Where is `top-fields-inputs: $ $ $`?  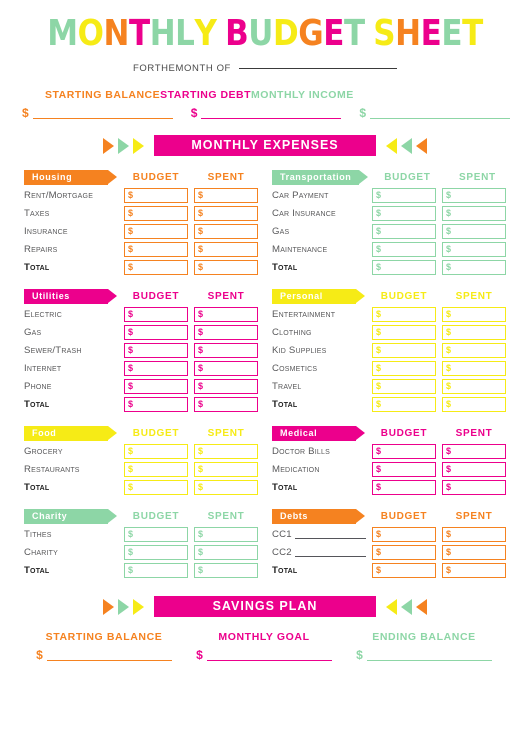 top-fields-inputs: $ $ $ is located at coordinates (266, 113).